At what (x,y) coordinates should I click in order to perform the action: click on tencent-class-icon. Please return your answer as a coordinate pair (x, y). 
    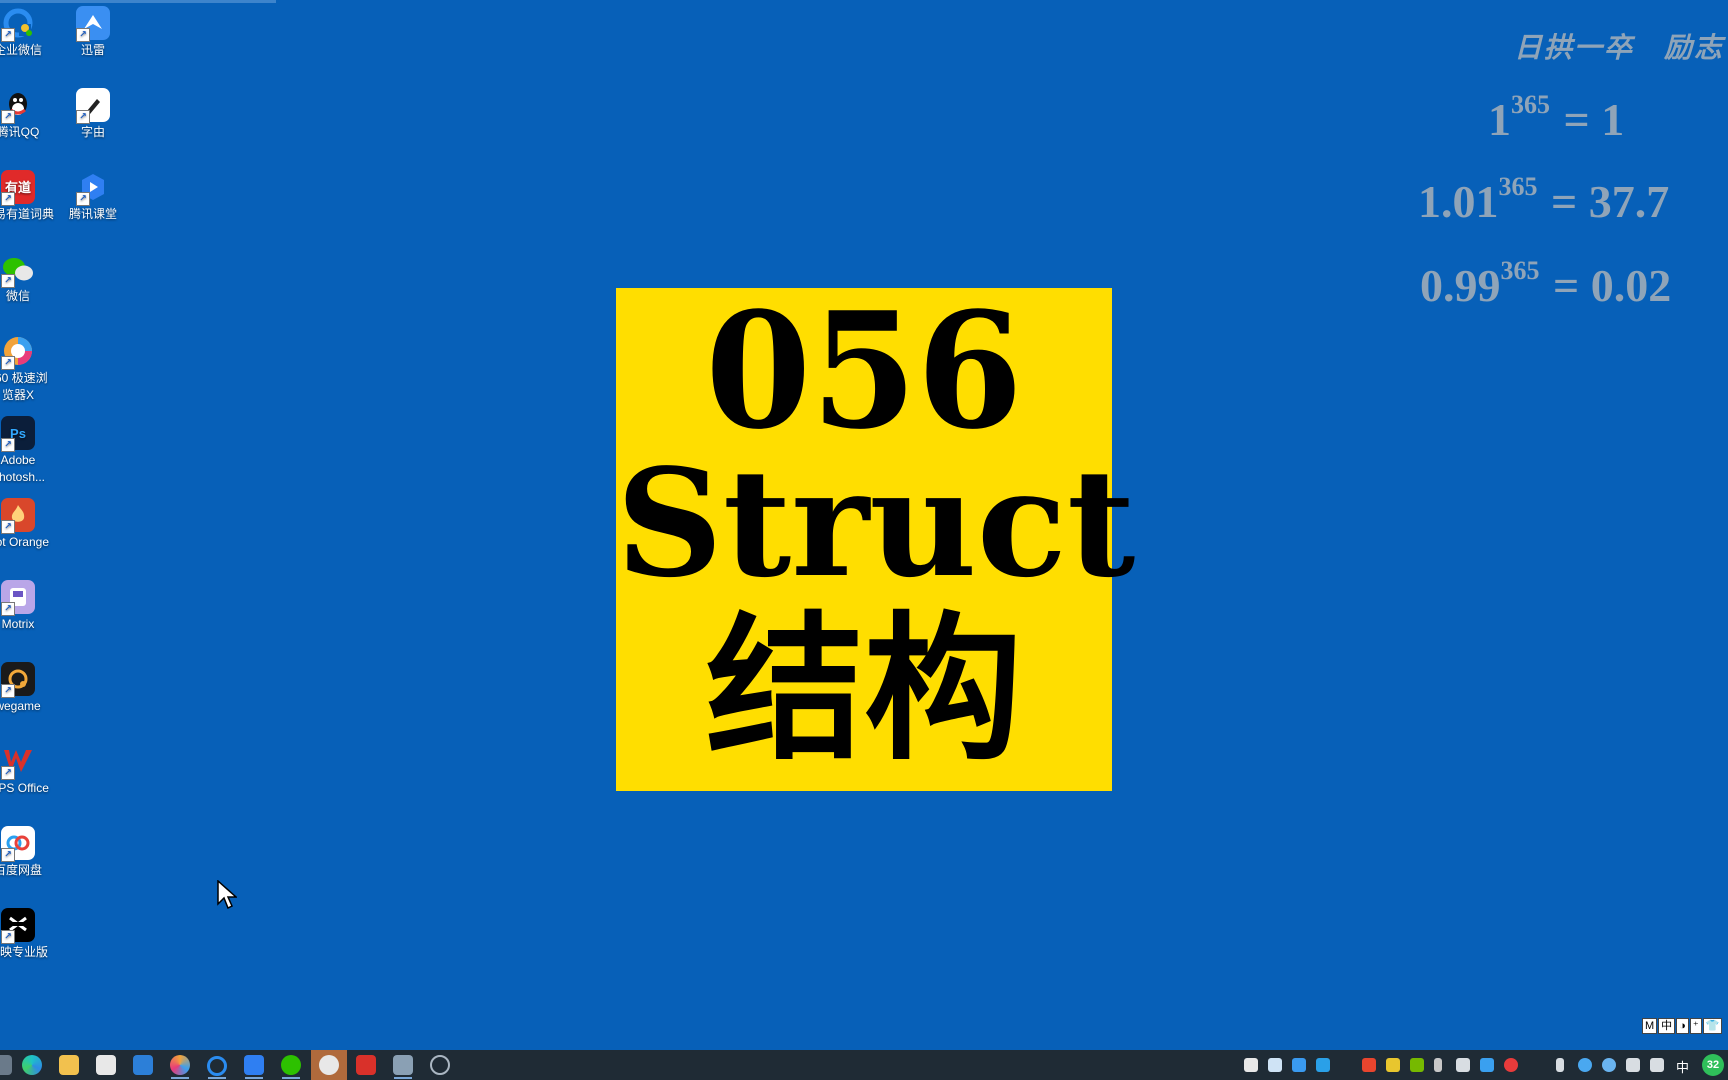
    Looking at the image, I should click on (254, 1065).